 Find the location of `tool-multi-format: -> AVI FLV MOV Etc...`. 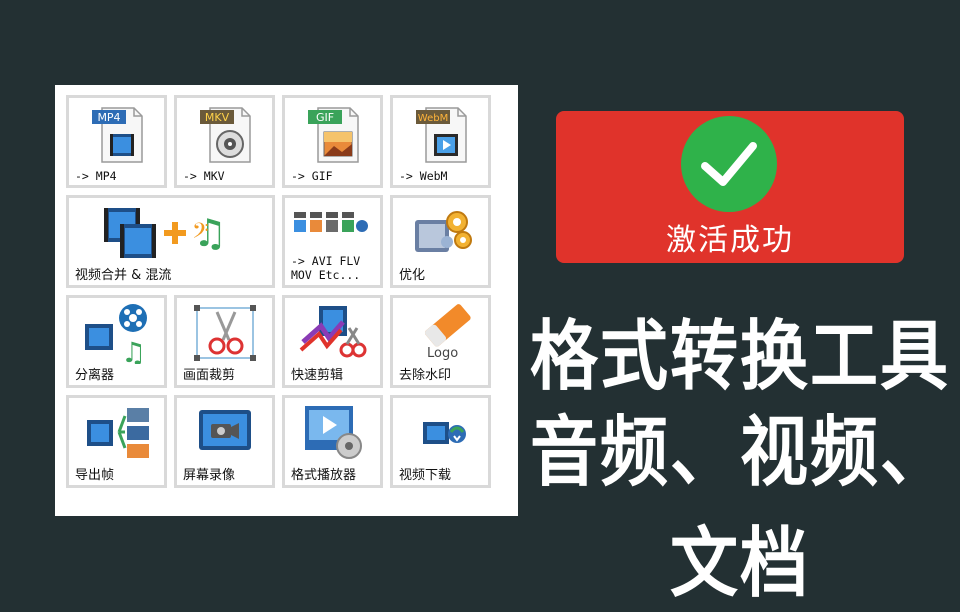

tool-multi-format: -> AVI FLV MOV Etc... is located at coordinates (332, 241).